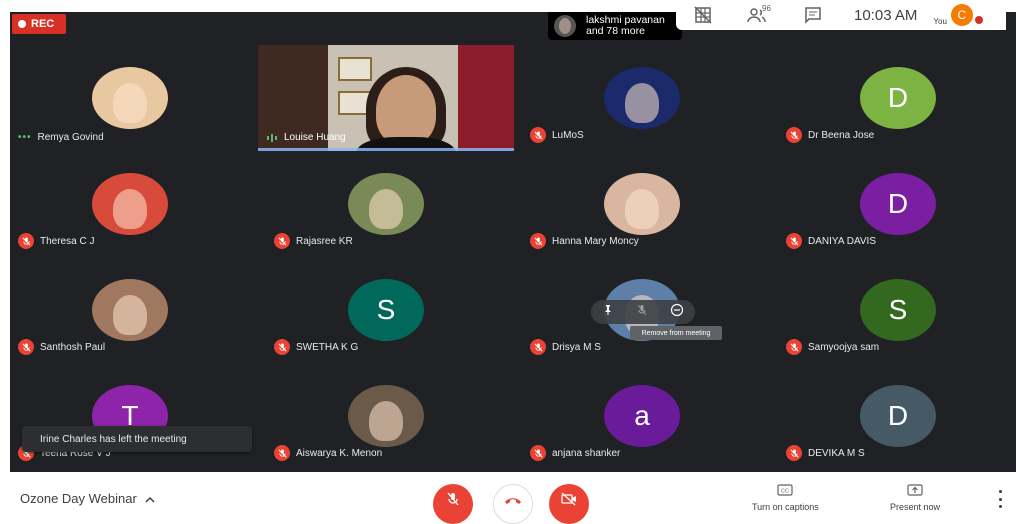  I want to click on captions-icon: CC, so click(785, 491).